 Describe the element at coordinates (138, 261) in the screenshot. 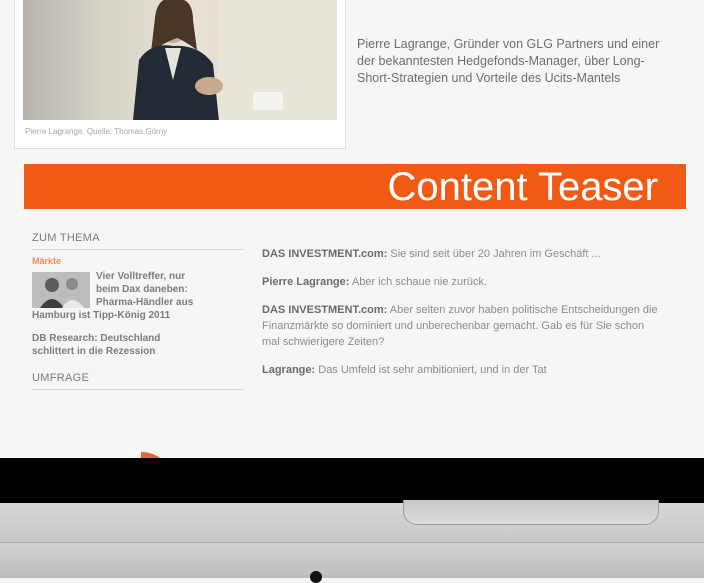

I see `category-link-maerkte: Märkte` at that location.